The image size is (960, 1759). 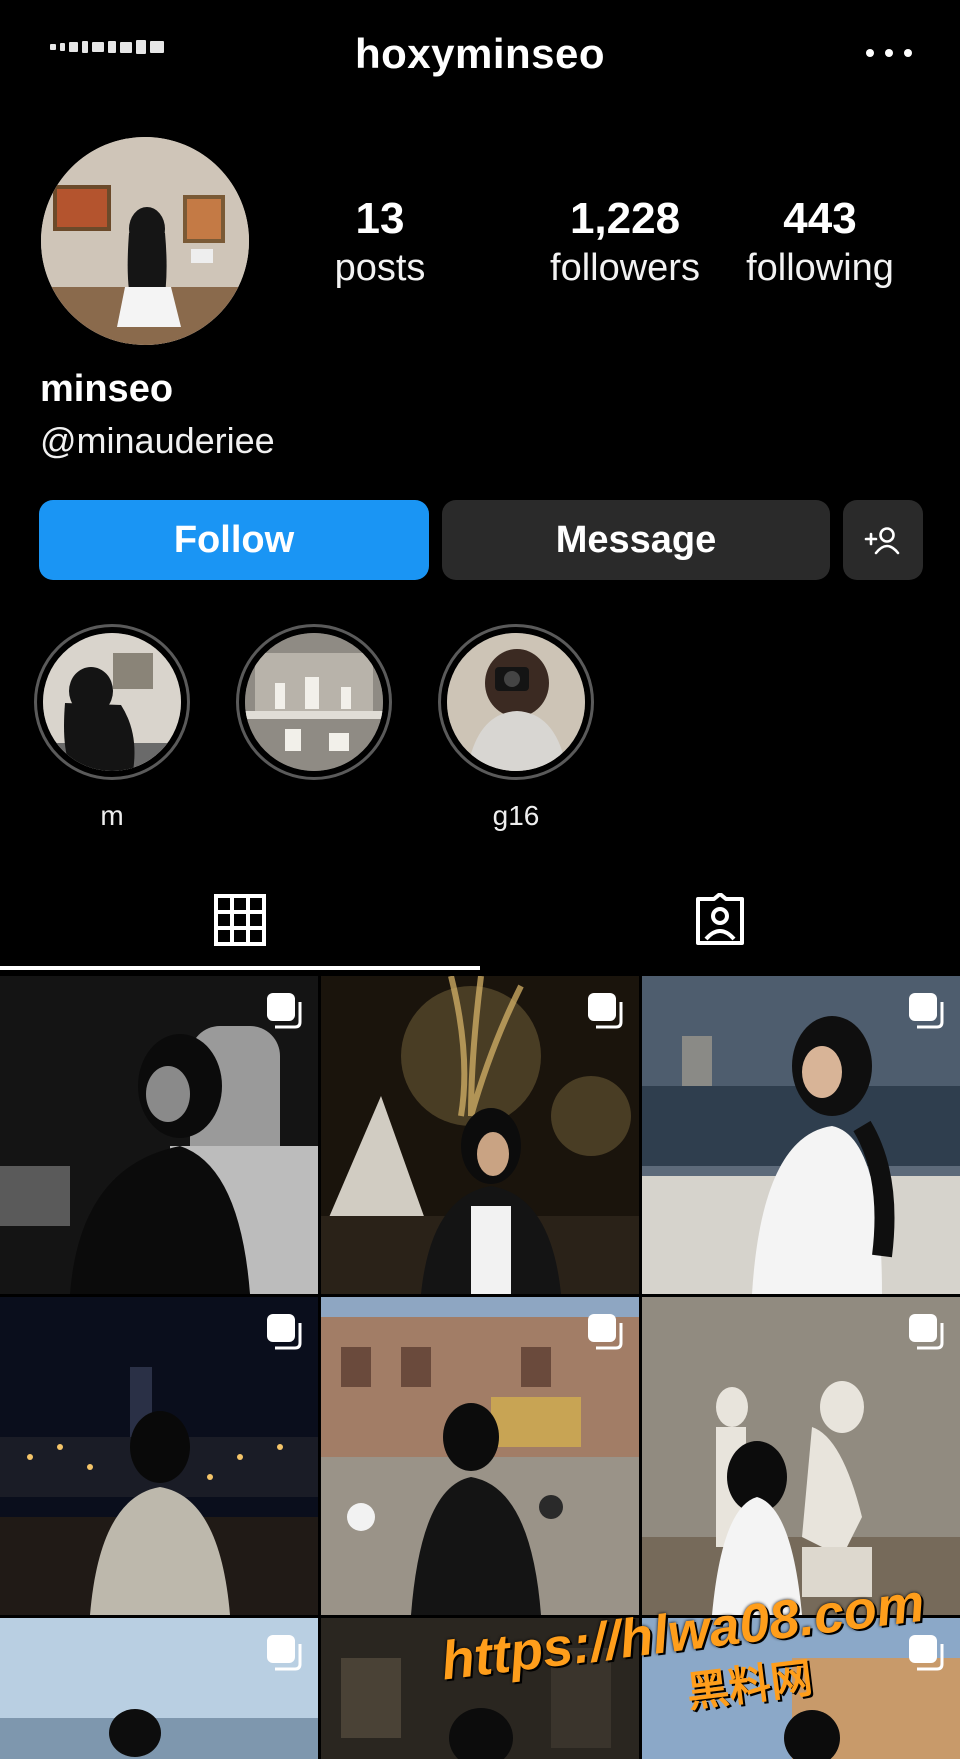 I want to click on story-highlight, so click(x=314, y=729).